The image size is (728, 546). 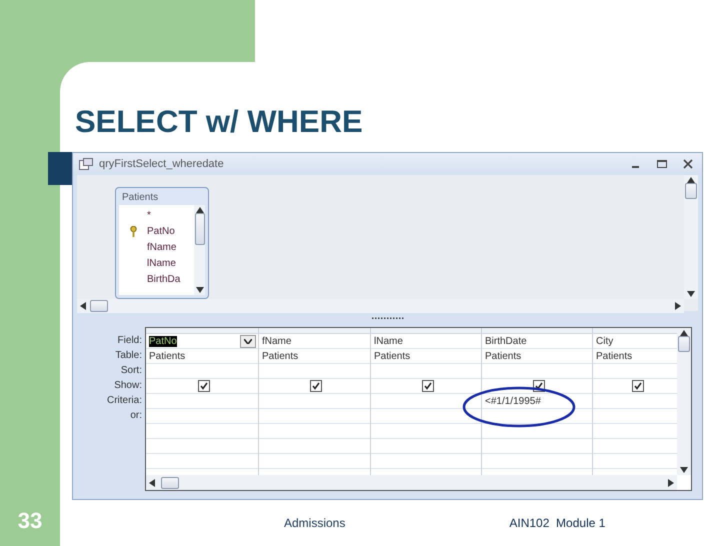 I want to click on footer-text: AIN102 Module 1, so click(x=557, y=523).